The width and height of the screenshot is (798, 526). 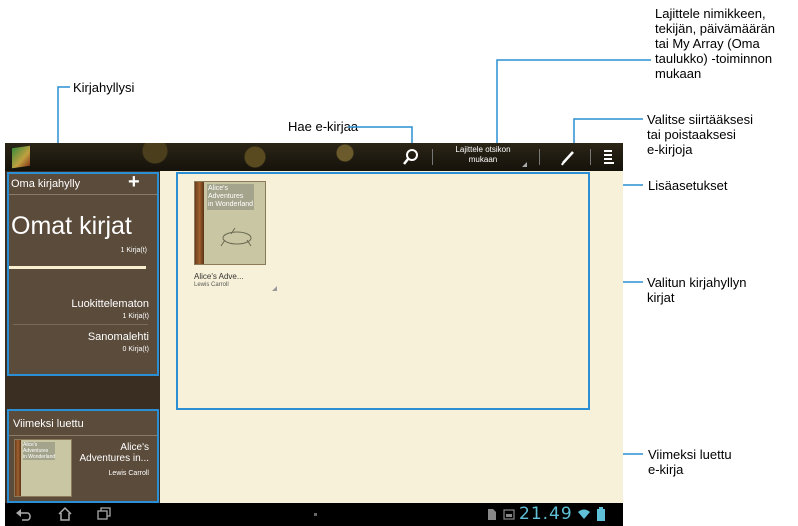 I want to click on sort-dropdown: Lajittele otsikon mukaan, so click(x=483, y=157).